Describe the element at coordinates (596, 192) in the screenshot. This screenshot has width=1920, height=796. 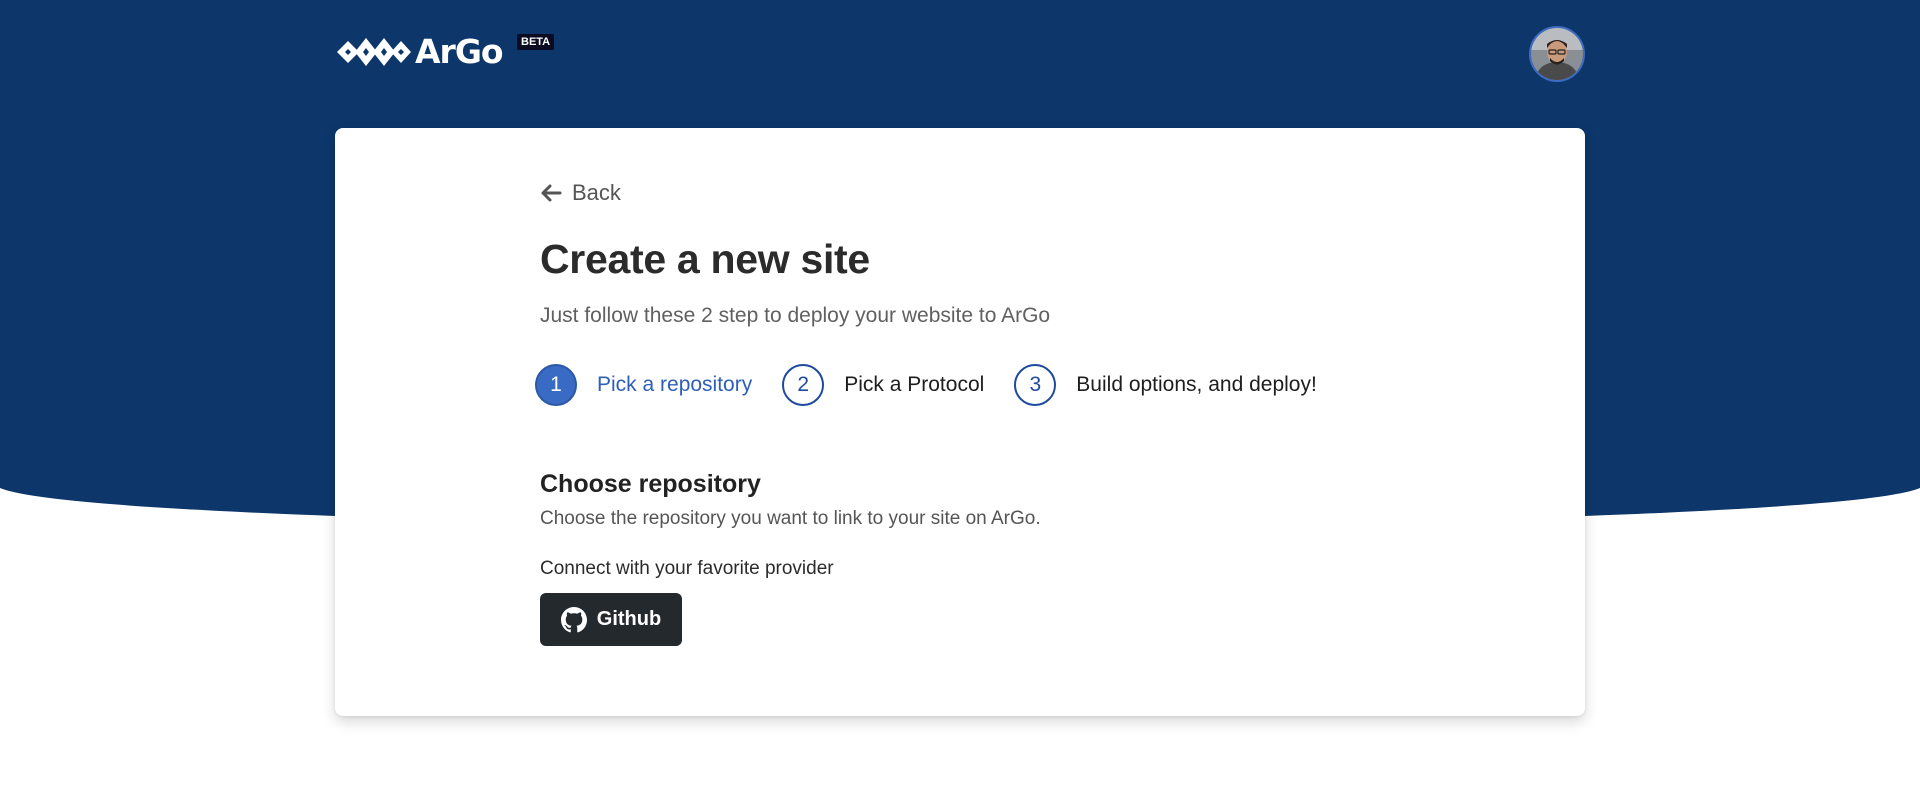
I see `back-label: Back` at that location.